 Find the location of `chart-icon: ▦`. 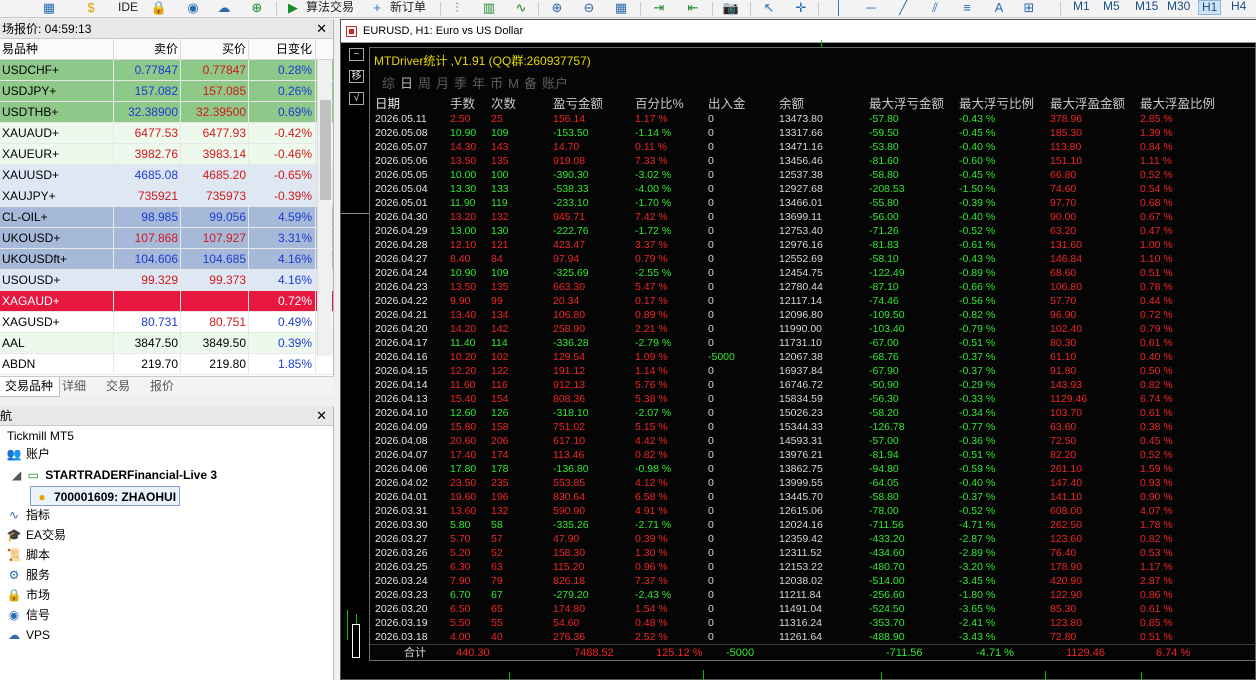

chart-icon: ▦ is located at coordinates (49, 8).